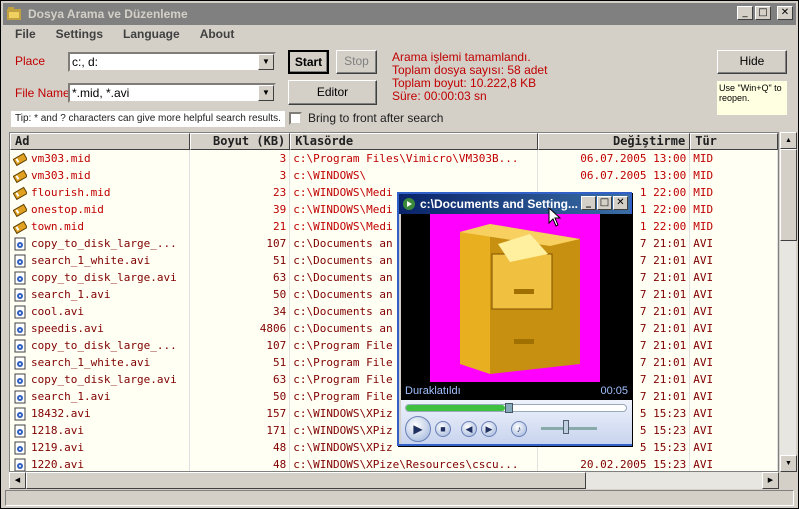 The width and height of the screenshot is (799, 509). What do you see at coordinates (85, 62) in the screenshot?
I see `place-value: c:, d:` at bounding box center [85, 62].